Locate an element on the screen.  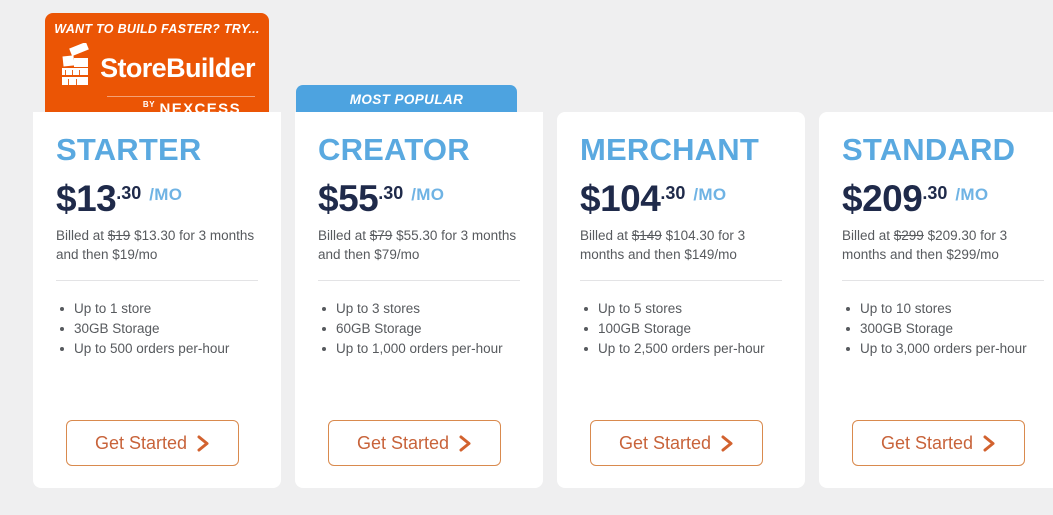
nexcess-attribution: BY NEXCESS is located at coordinates (181, 104).